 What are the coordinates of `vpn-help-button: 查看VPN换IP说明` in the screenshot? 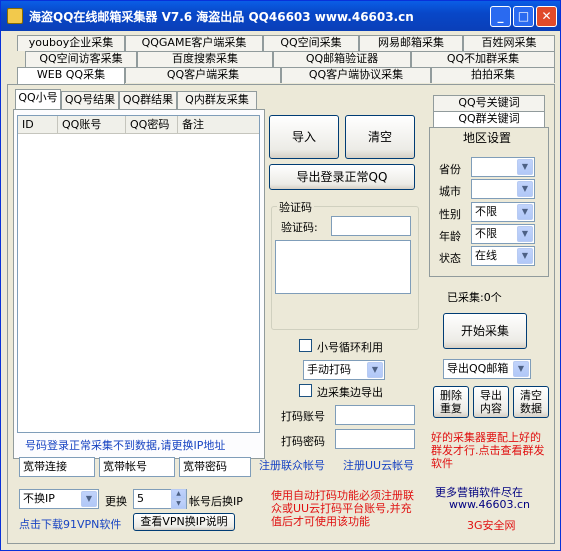 It's located at (184, 522).